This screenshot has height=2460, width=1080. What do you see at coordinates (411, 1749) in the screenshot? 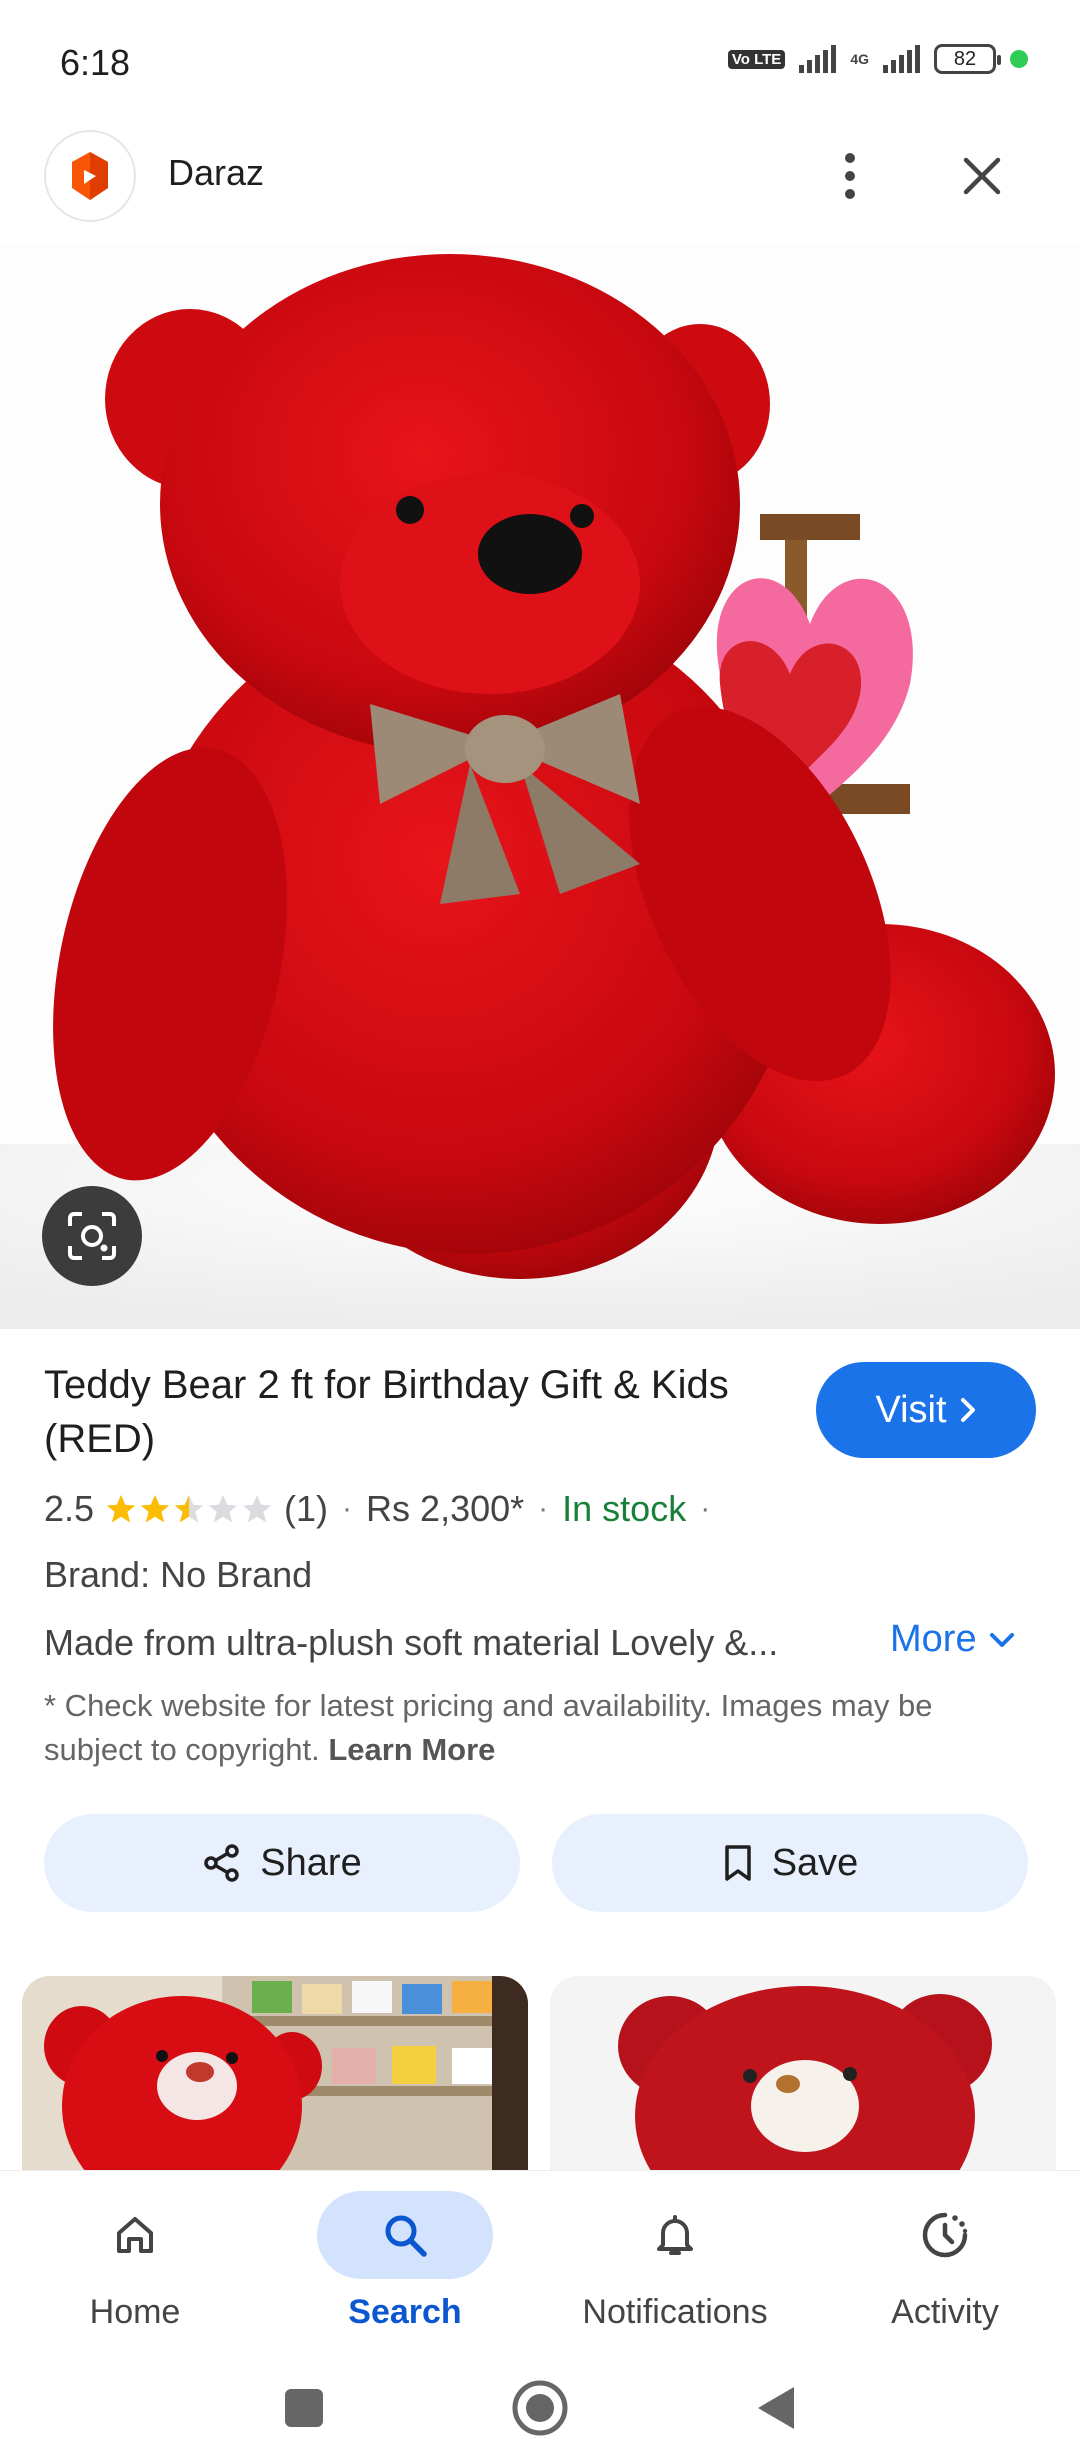
I see `learn-more-link: Learn More` at bounding box center [411, 1749].